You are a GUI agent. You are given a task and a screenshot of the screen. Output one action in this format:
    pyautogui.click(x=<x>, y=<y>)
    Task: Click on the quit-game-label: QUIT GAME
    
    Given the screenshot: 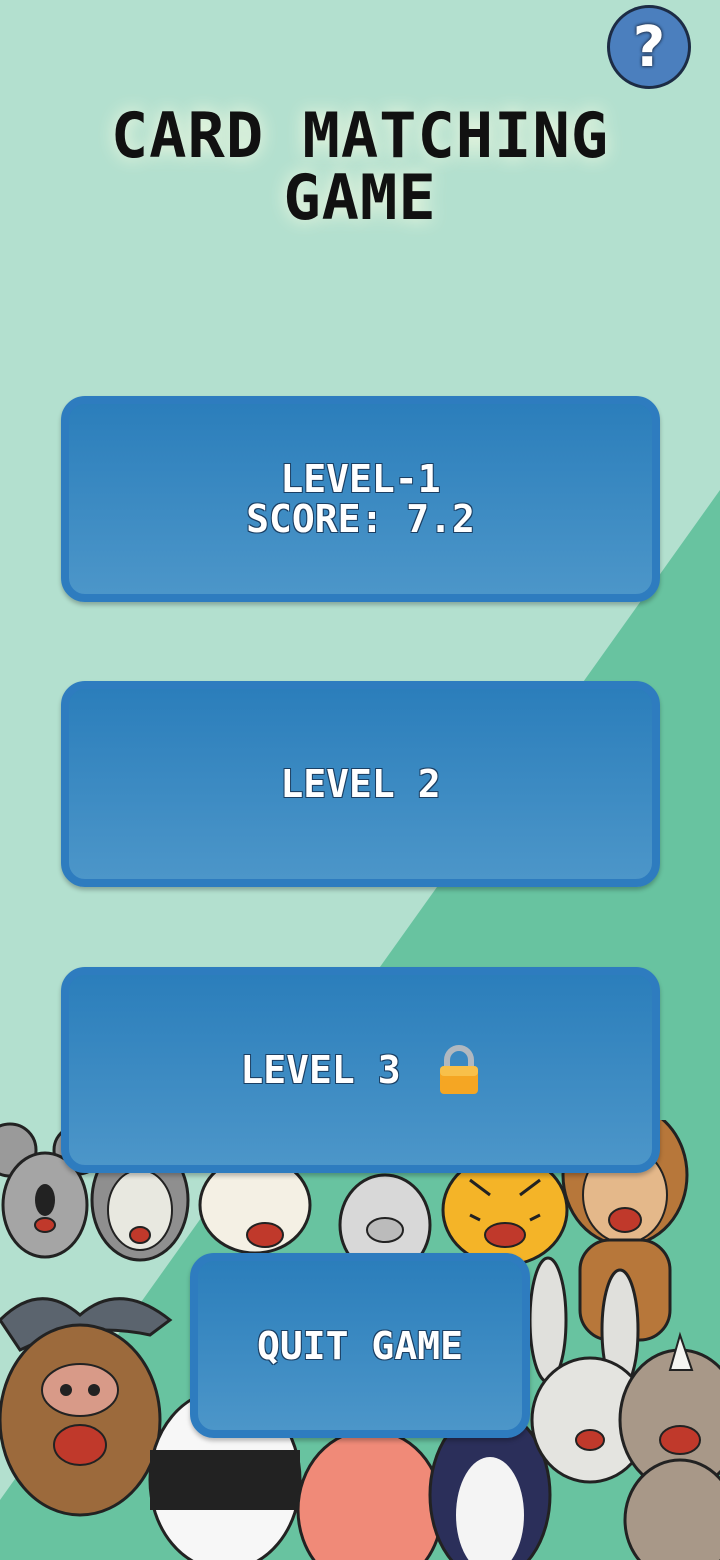 What is the action you would take?
    pyautogui.click(x=360, y=1345)
    